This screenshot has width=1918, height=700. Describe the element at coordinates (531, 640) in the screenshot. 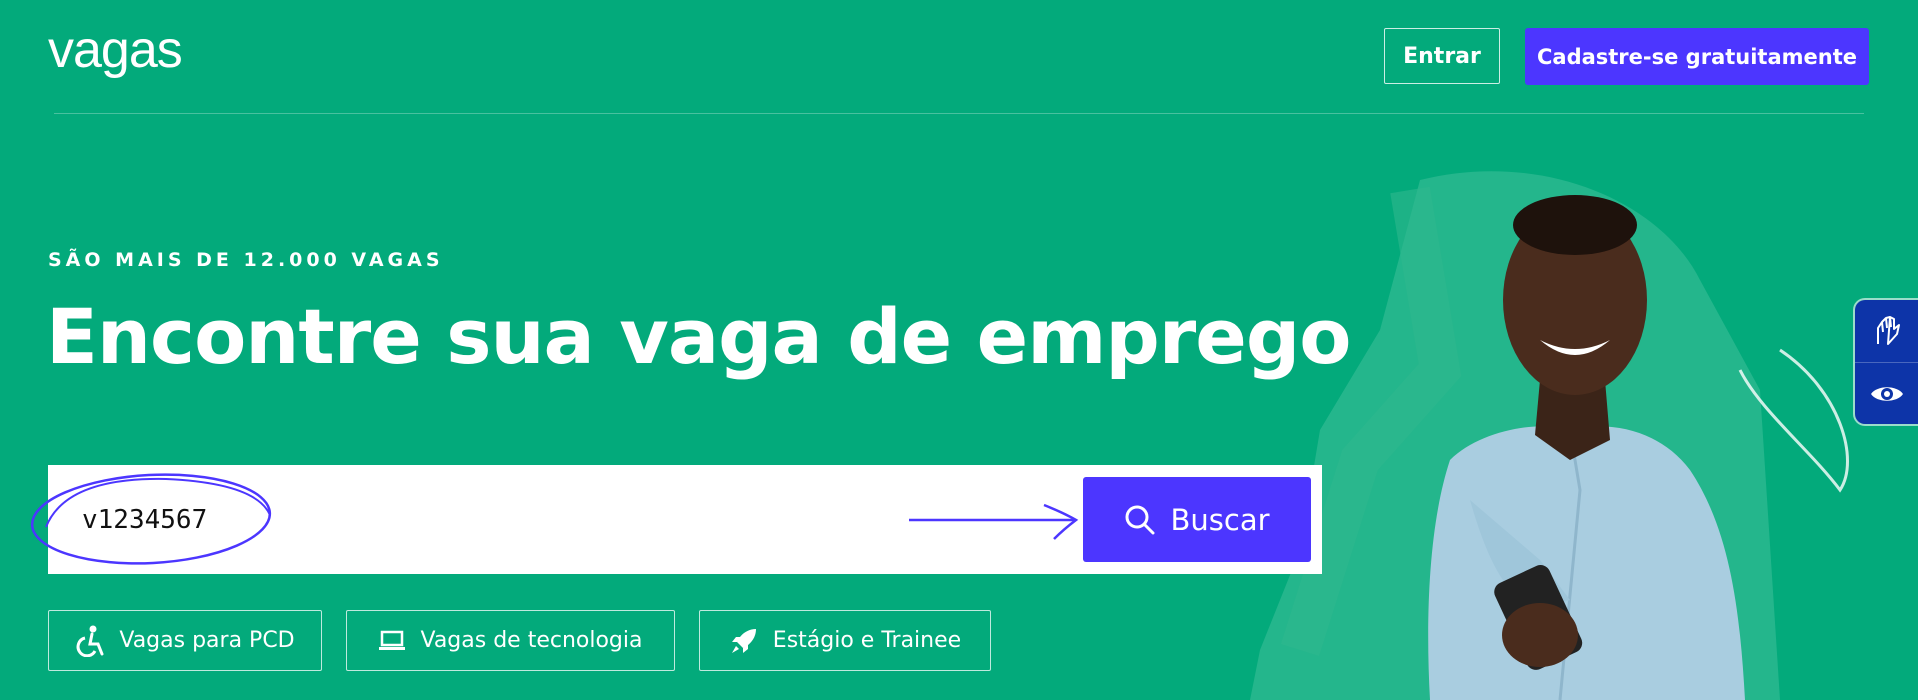

I see `chip-label: Vagas de tecnologia` at that location.